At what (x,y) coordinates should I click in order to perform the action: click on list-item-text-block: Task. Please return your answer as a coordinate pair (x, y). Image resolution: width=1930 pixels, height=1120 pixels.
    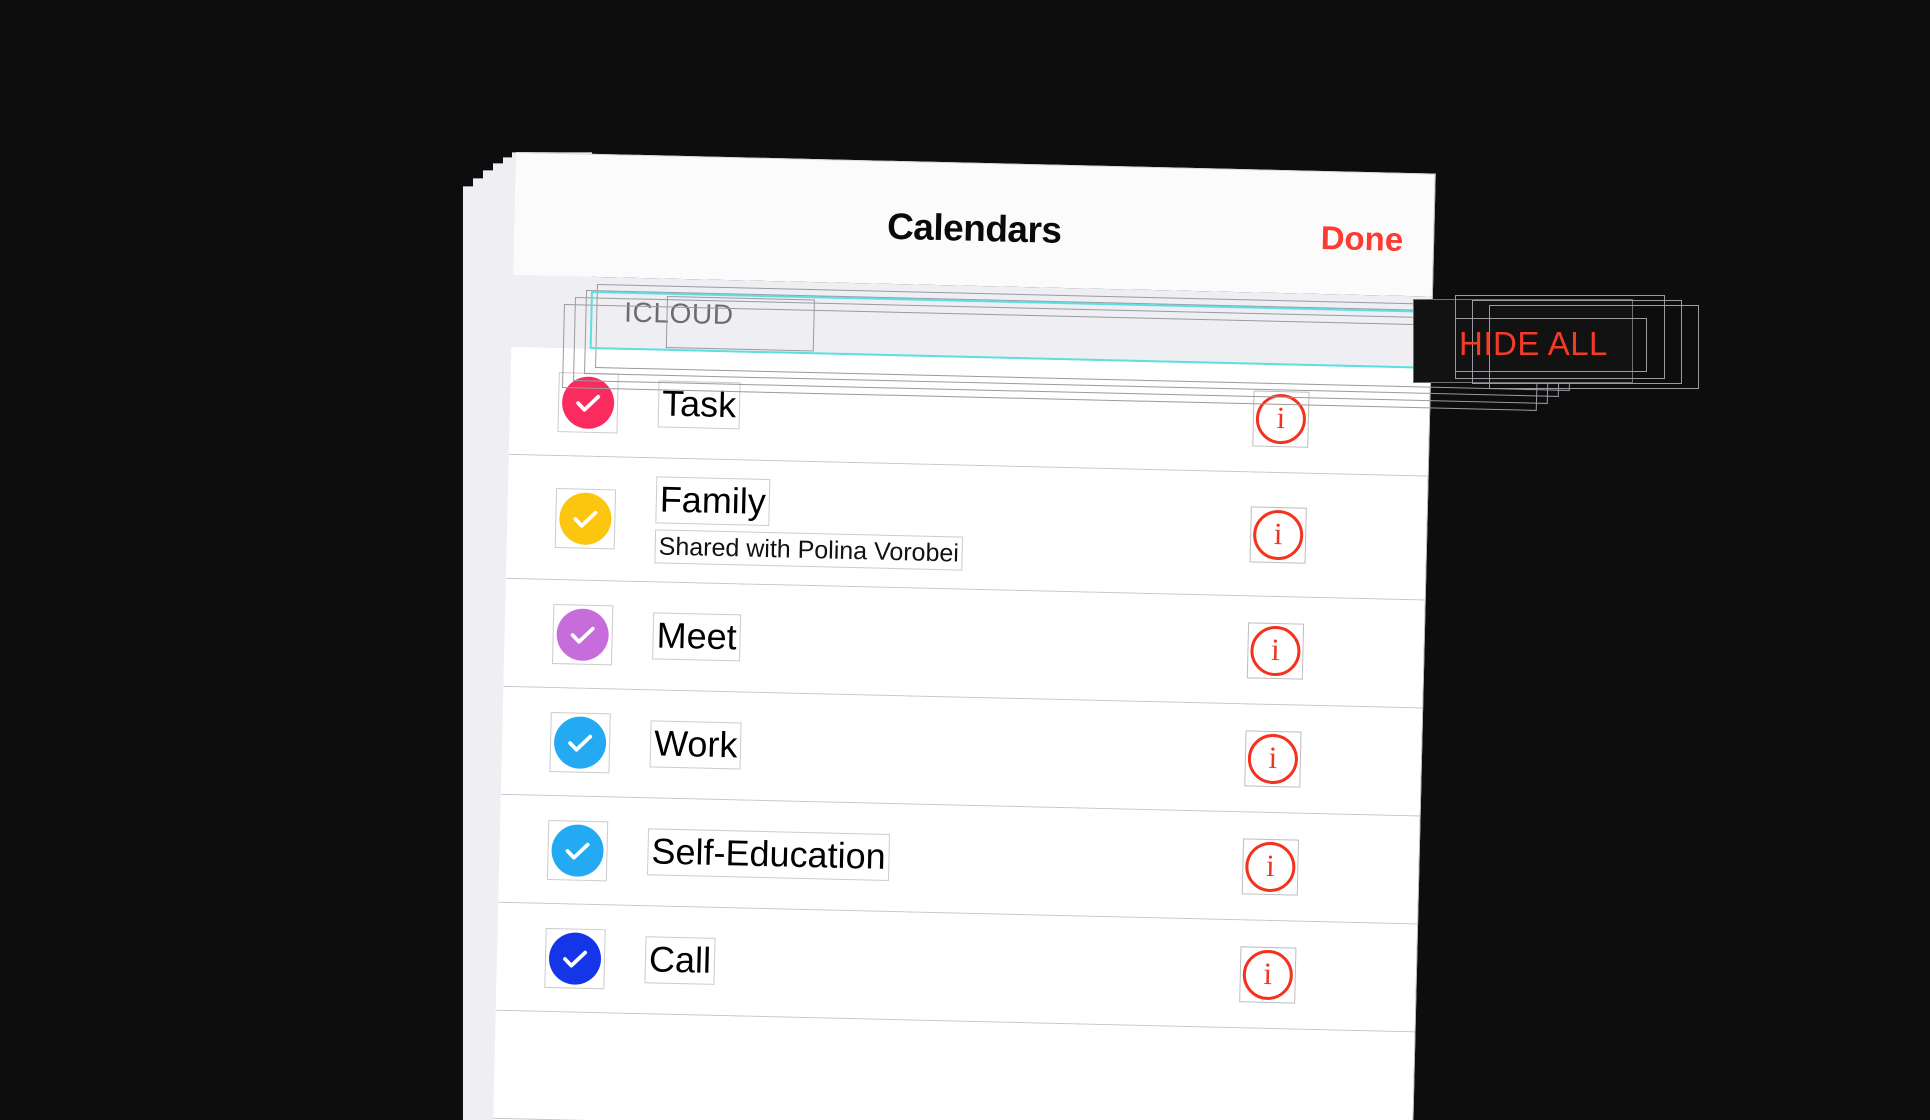
    Looking at the image, I should click on (943, 410).